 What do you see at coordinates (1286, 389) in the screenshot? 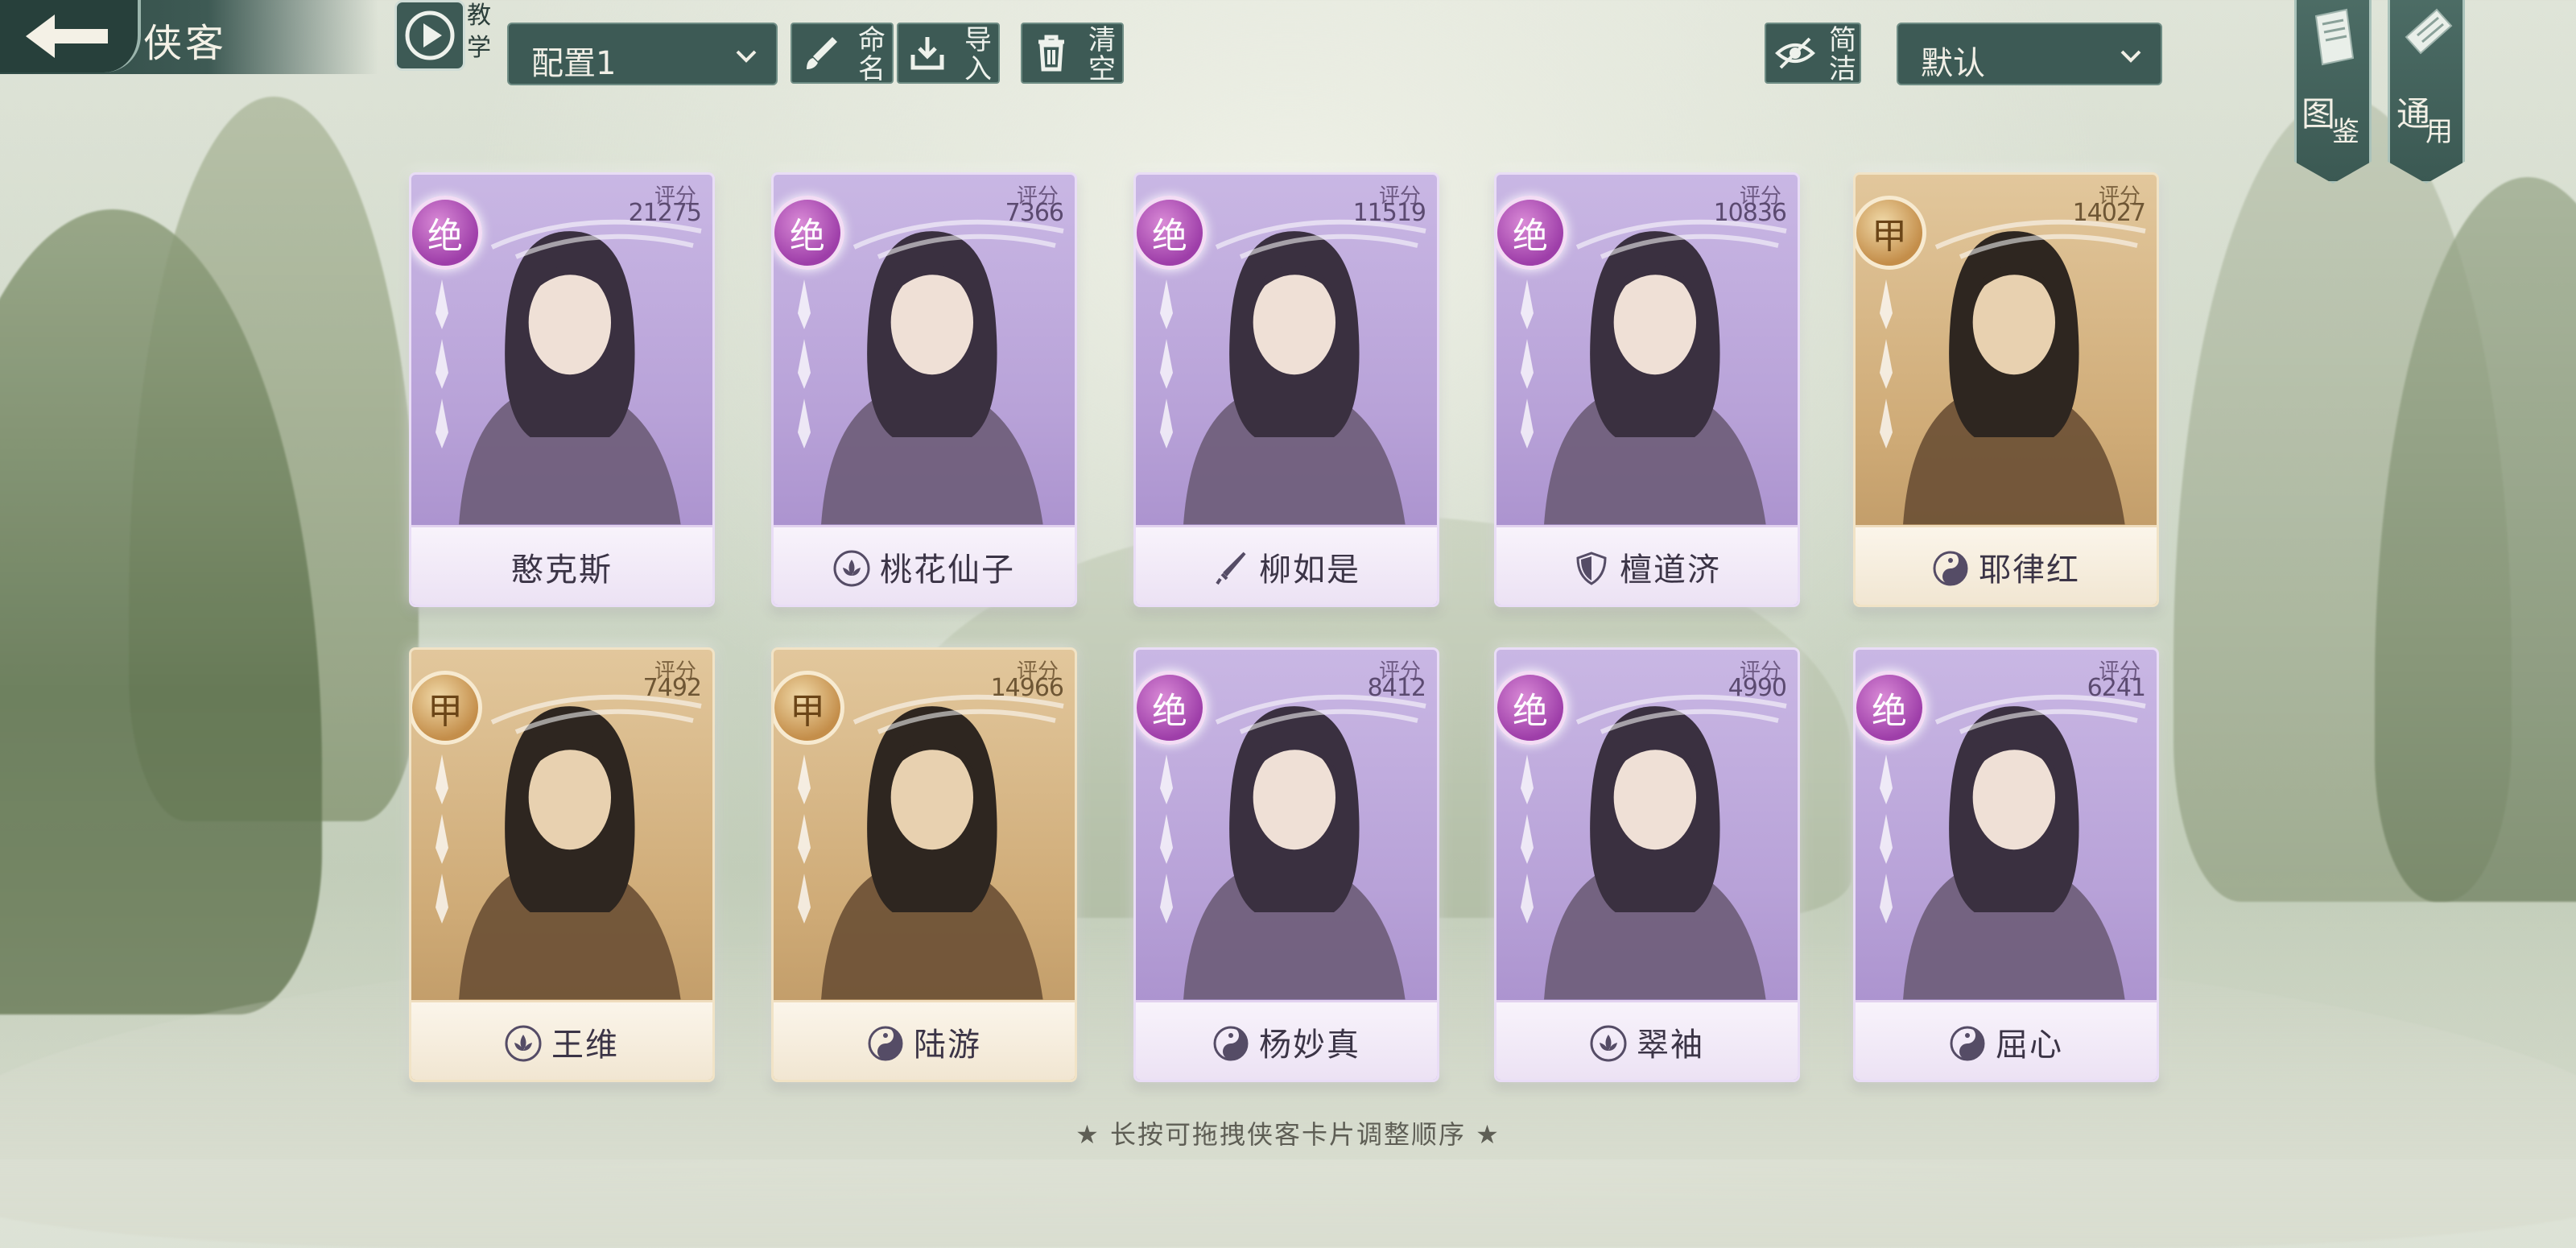
I see `hero-card: 评分 11519 绝柳如是` at bounding box center [1286, 389].